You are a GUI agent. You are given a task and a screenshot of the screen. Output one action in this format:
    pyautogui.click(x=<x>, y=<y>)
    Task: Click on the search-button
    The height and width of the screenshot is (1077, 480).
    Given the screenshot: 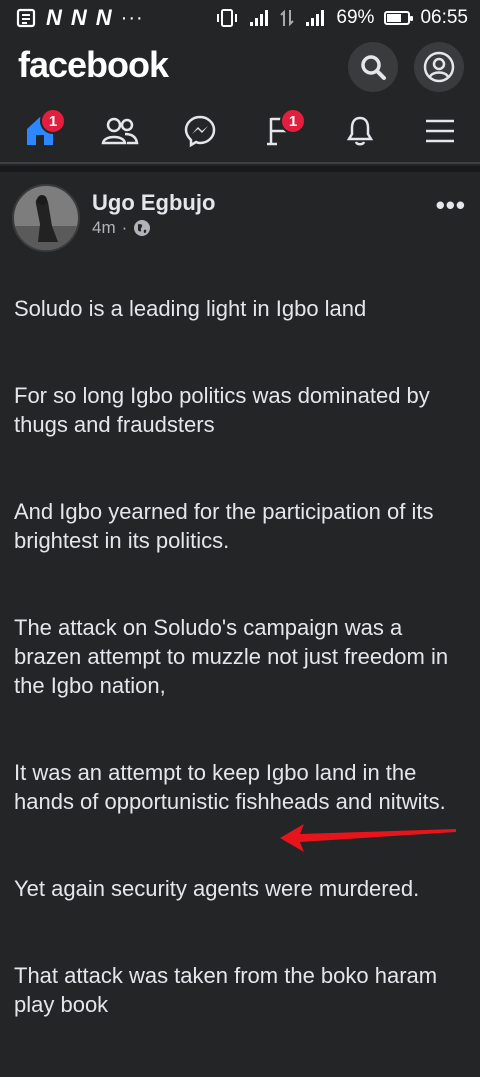 What is the action you would take?
    pyautogui.click(x=373, y=67)
    